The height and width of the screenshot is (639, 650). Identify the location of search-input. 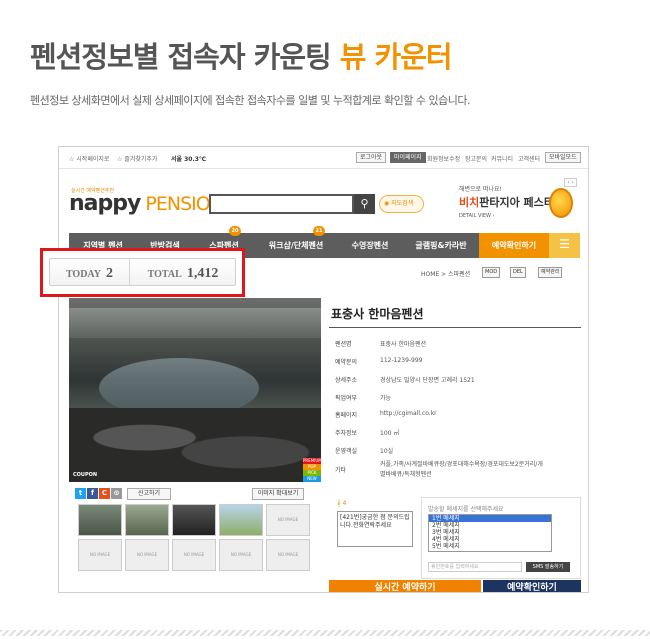
(281, 204).